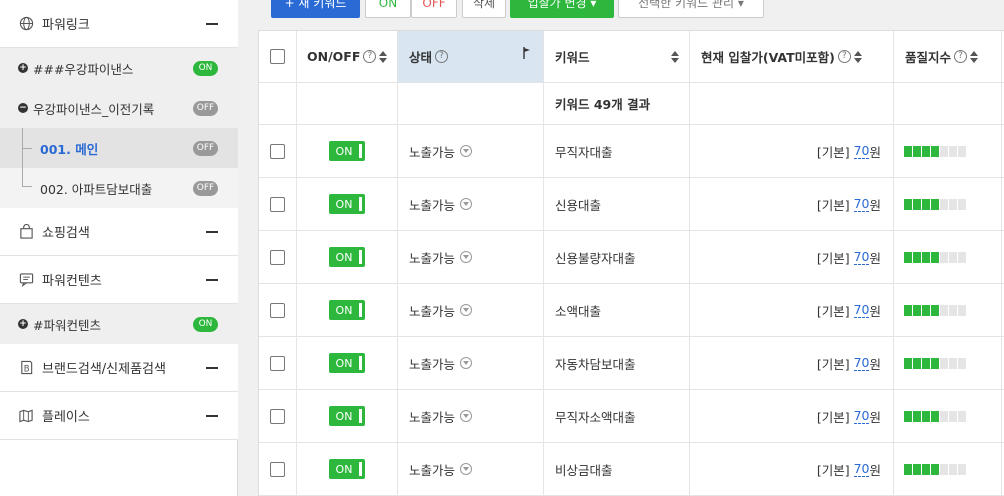 This screenshot has height=496, width=1004. Describe the element at coordinates (119, 280) in the screenshot. I see `sidebar-section-powercontent: 파워컨텐츠` at that location.